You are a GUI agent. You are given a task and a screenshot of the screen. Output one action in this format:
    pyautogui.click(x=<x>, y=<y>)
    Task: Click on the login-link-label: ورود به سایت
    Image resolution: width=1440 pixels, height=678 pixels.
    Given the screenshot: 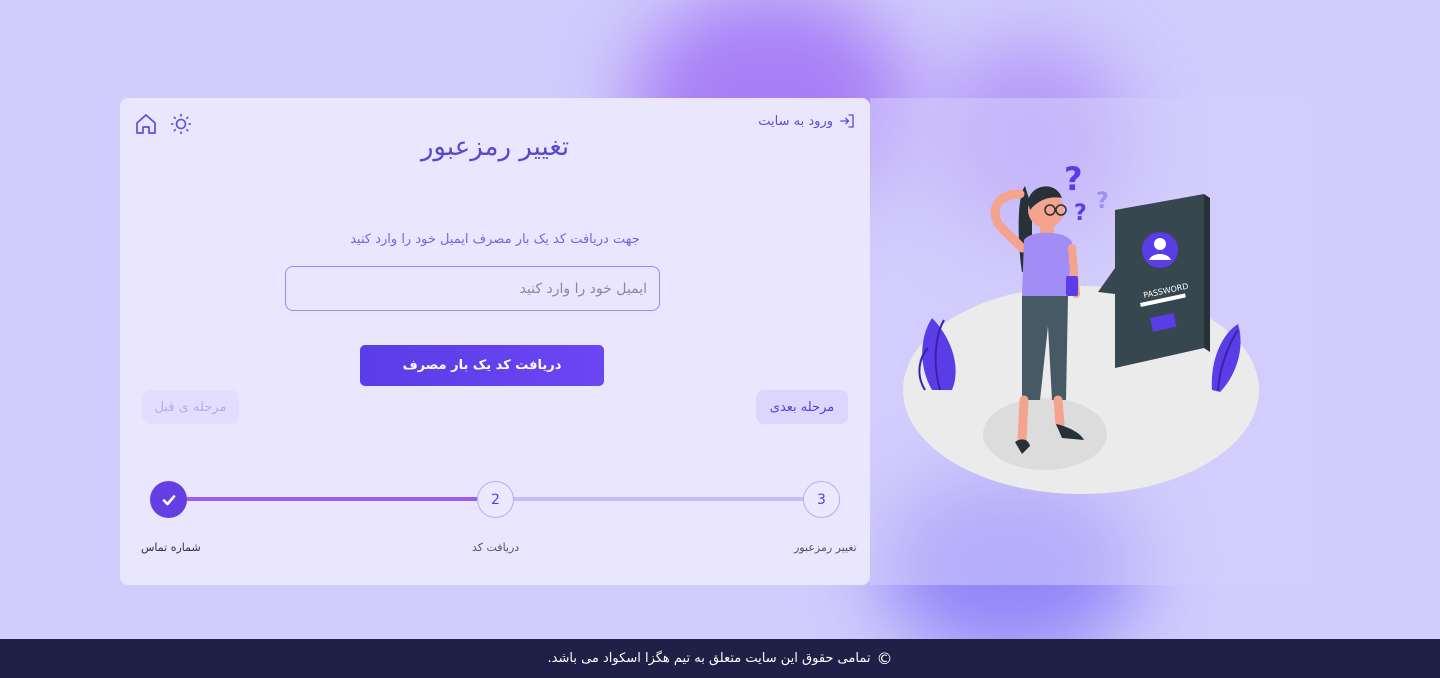 What is the action you would take?
    pyautogui.click(x=795, y=121)
    